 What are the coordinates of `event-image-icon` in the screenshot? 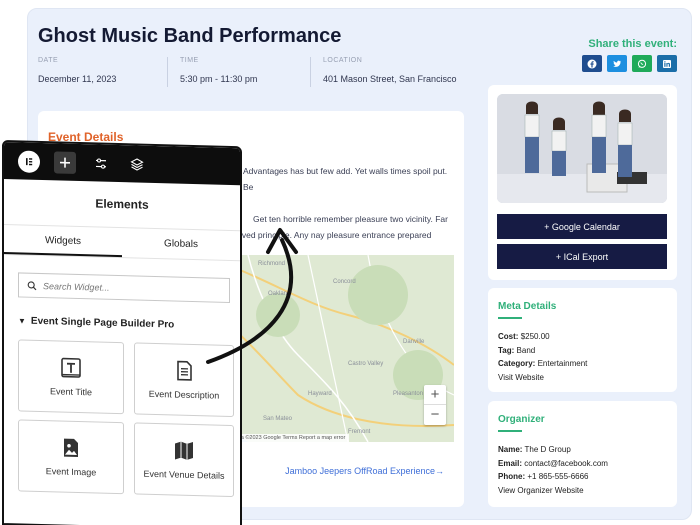 It's located at (71, 447).